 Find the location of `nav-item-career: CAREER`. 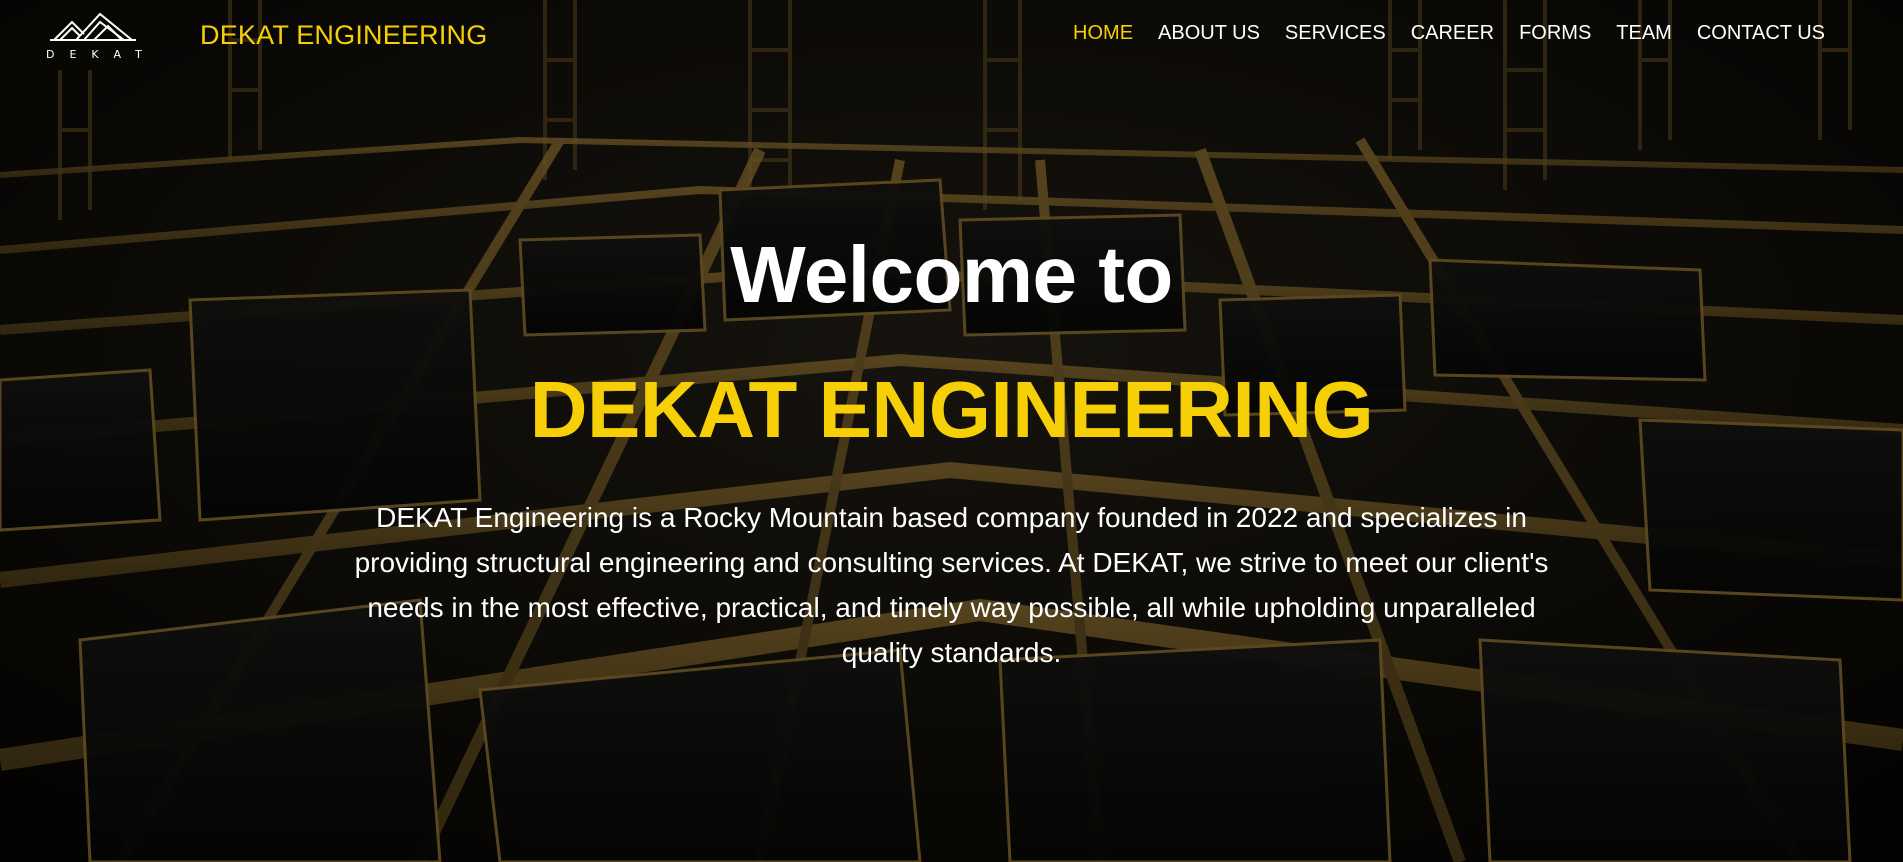

nav-item-career: CAREER is located at coordinates (1452, 33).